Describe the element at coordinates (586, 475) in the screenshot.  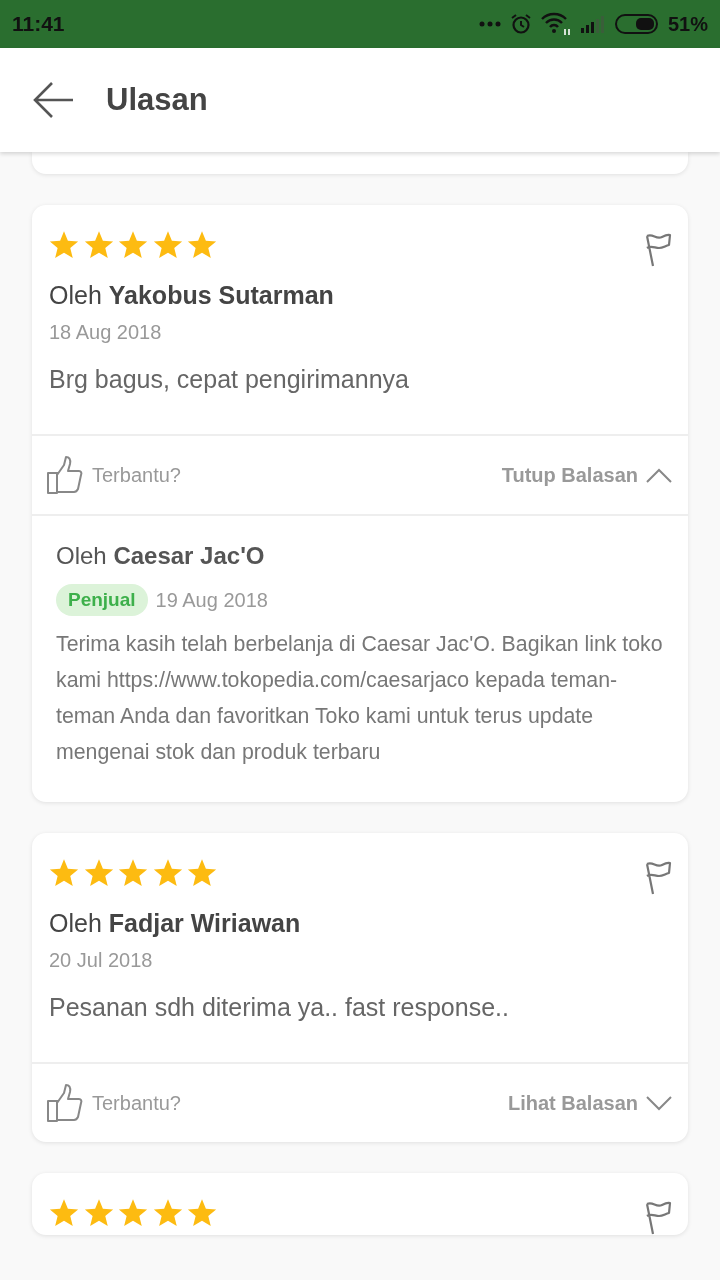
I see `reply-toggle: Tutup Balasan` at that location.